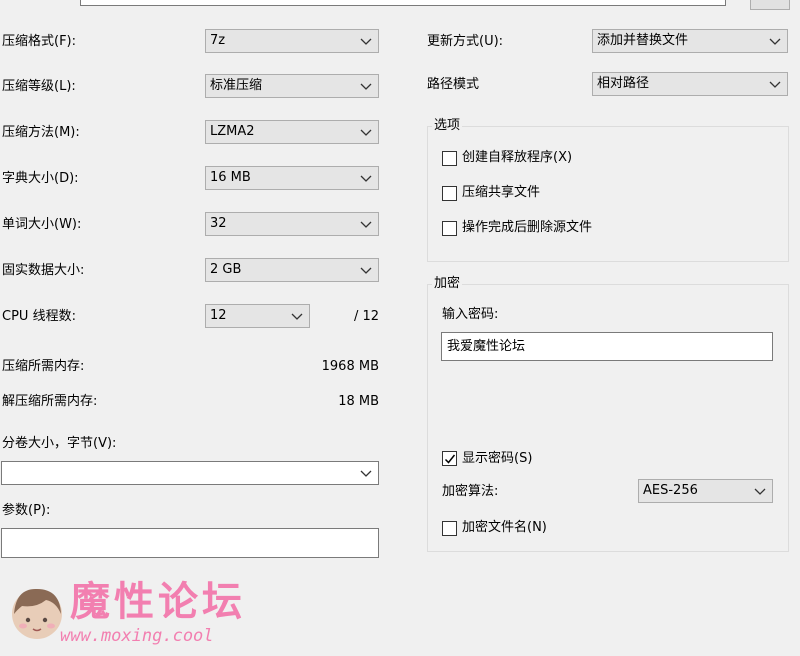  What do you see at coordinates (292, 270) in the screenshot?
I see `solid-block-select: 2 GB` at bounding box center [292, 270].